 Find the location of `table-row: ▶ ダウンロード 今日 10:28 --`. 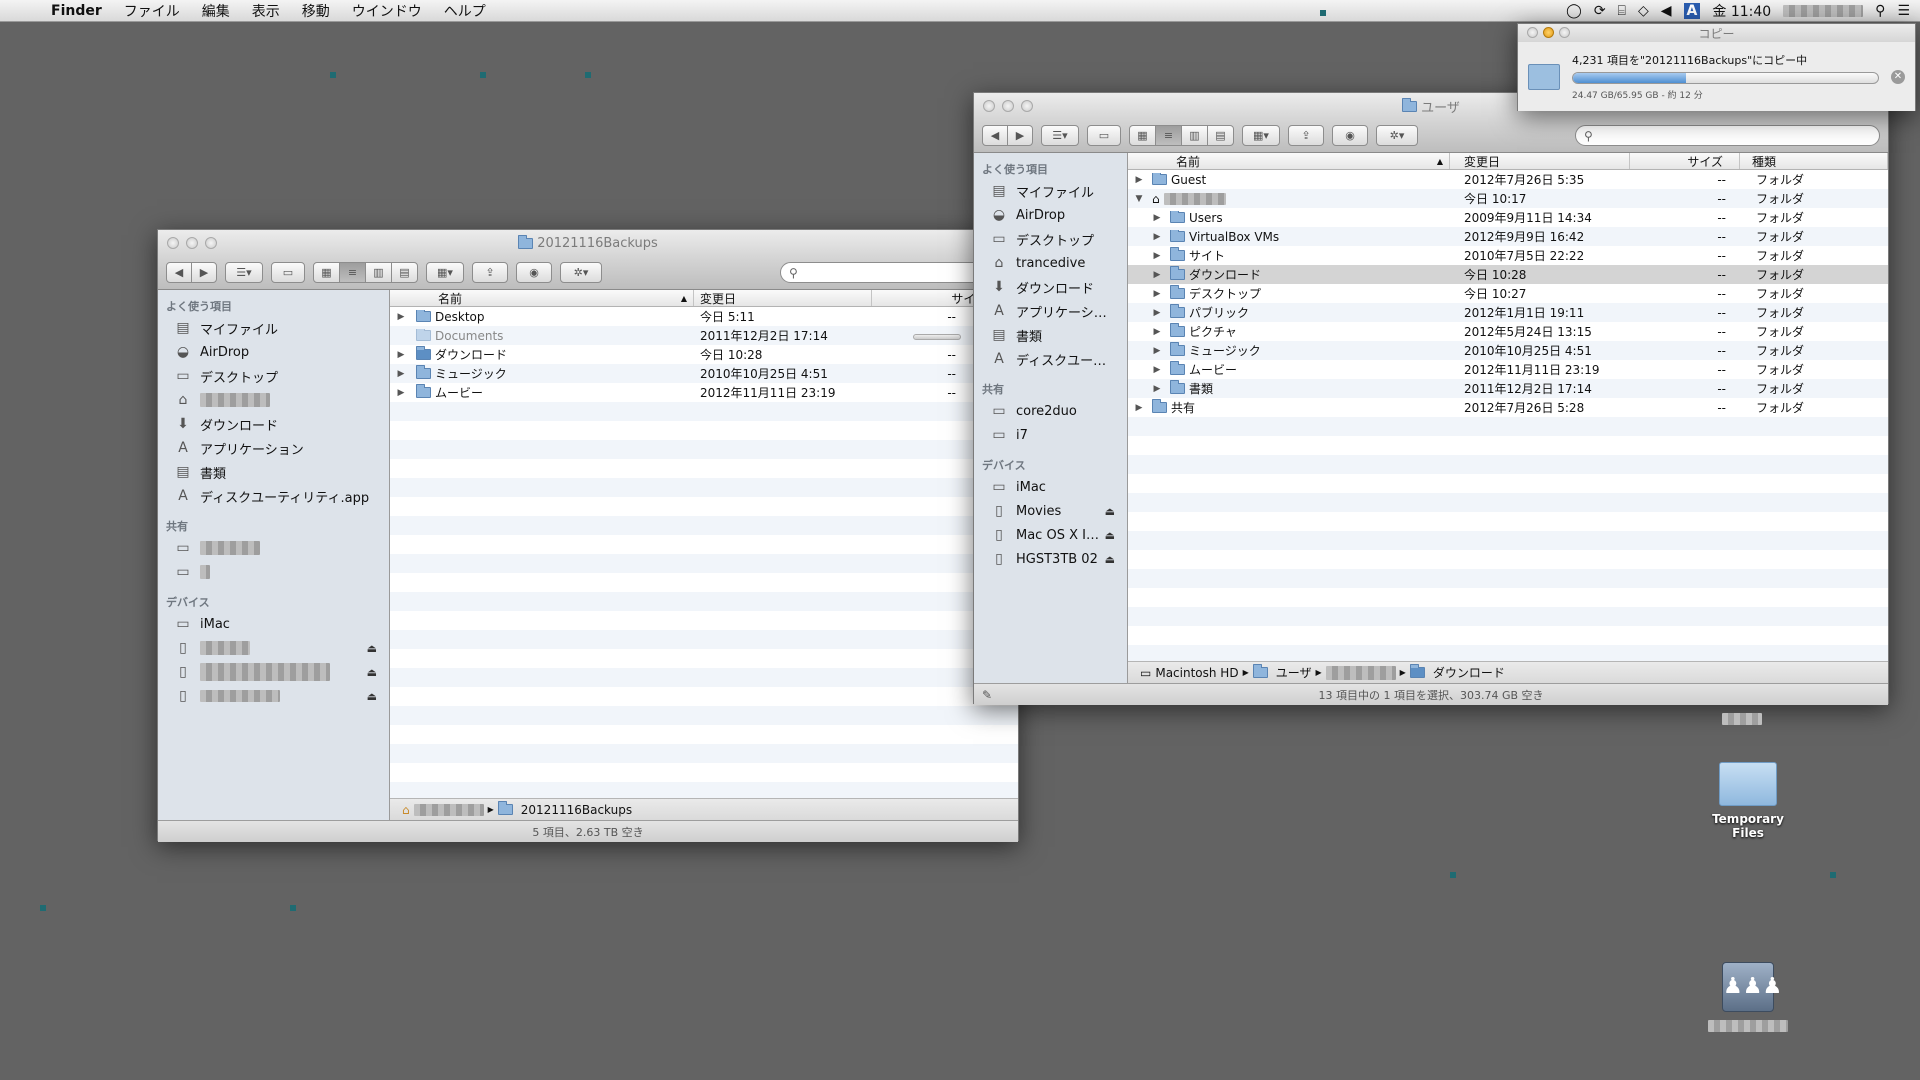

table-row: ▶ ダウンロード 今日 10:28 -- is located at coordinates (704, 354).